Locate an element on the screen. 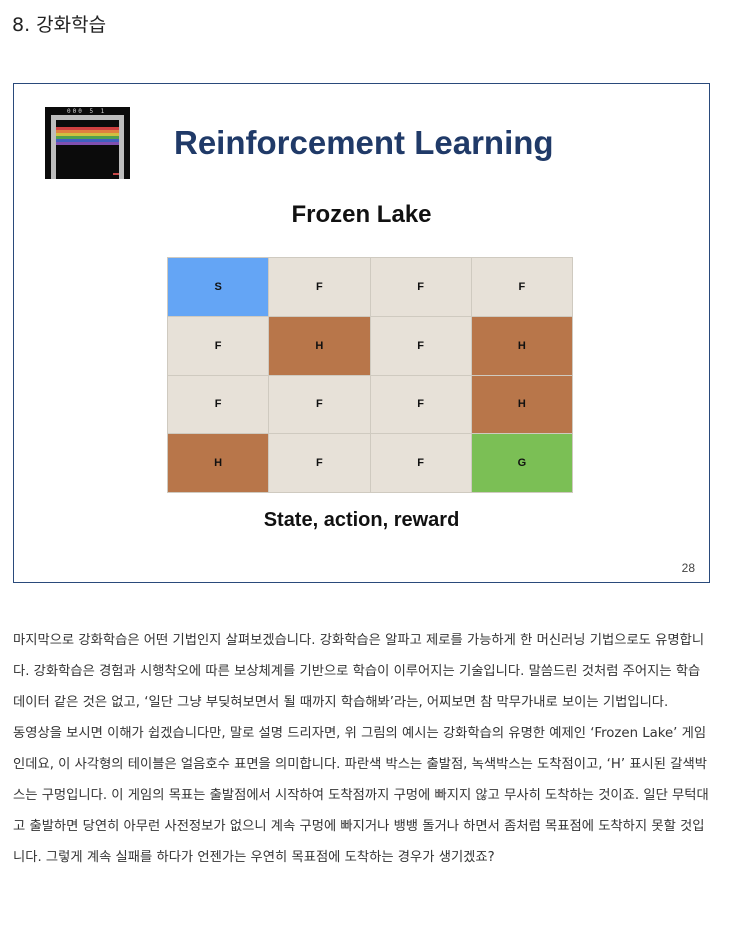 Image resolution: width=743 pixels, height=933 pixels. grid-cell: S is located at coordinates (218, 287).